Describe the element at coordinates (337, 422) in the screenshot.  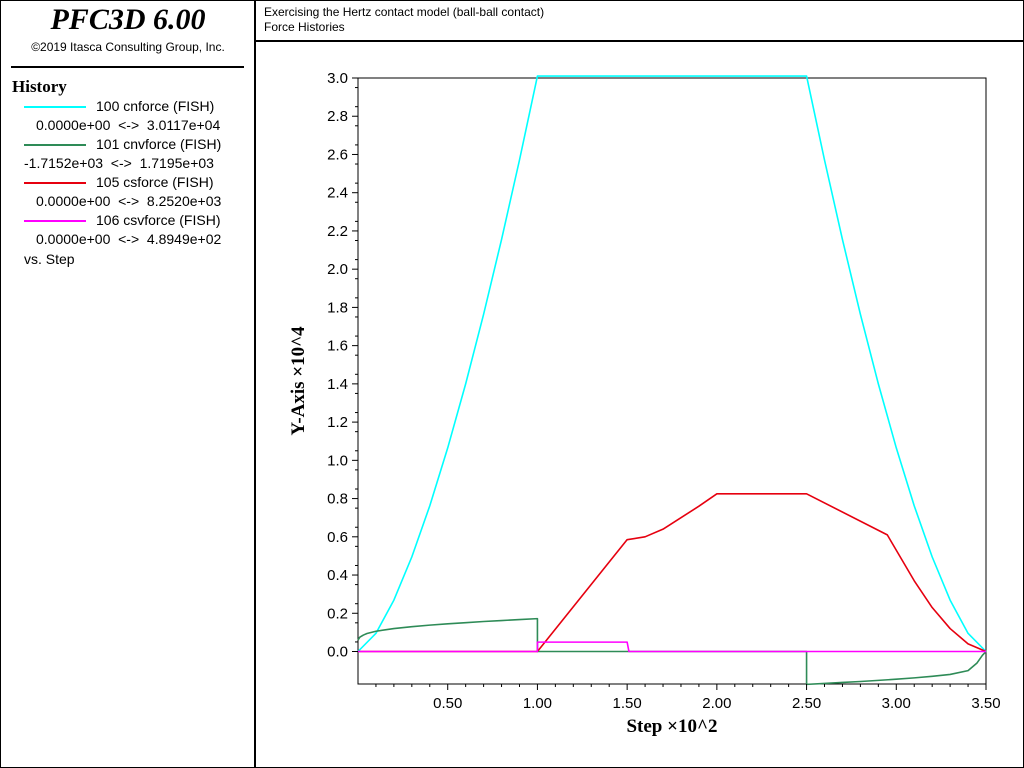
I see `y-tick-label: 1.2` at that location.